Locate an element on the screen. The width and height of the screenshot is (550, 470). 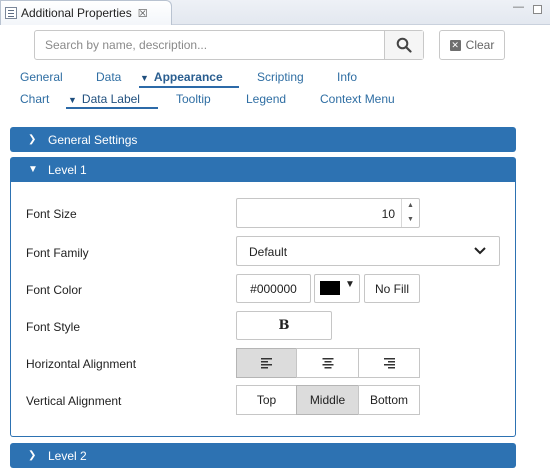
subtab-data-label: ▼ Data Label is located at coordinates (104, 99).